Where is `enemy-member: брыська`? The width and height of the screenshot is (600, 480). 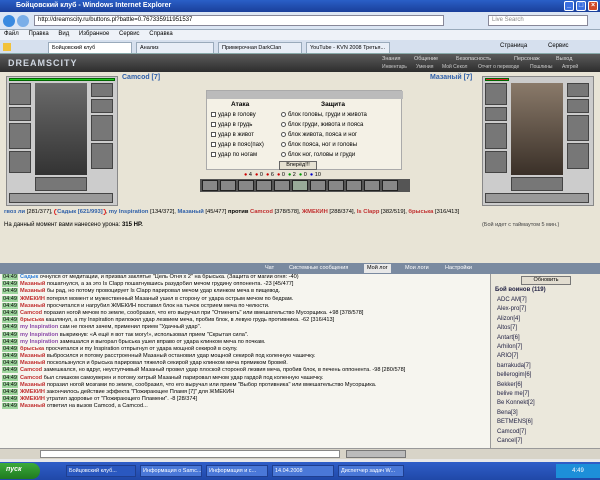
enemy-member: брыська is located at coordinates (420, 212).